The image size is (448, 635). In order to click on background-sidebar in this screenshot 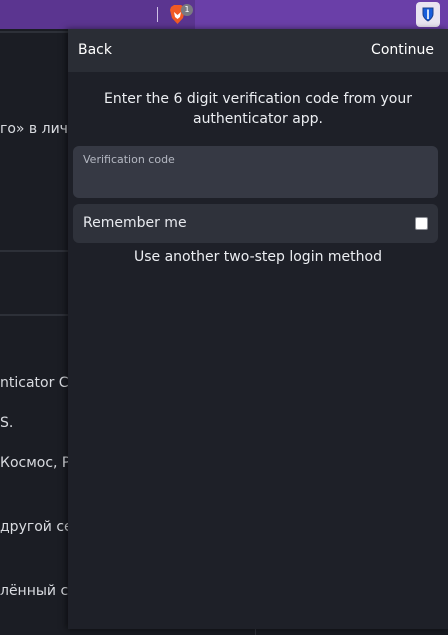, I will do `click(35, 332)`.